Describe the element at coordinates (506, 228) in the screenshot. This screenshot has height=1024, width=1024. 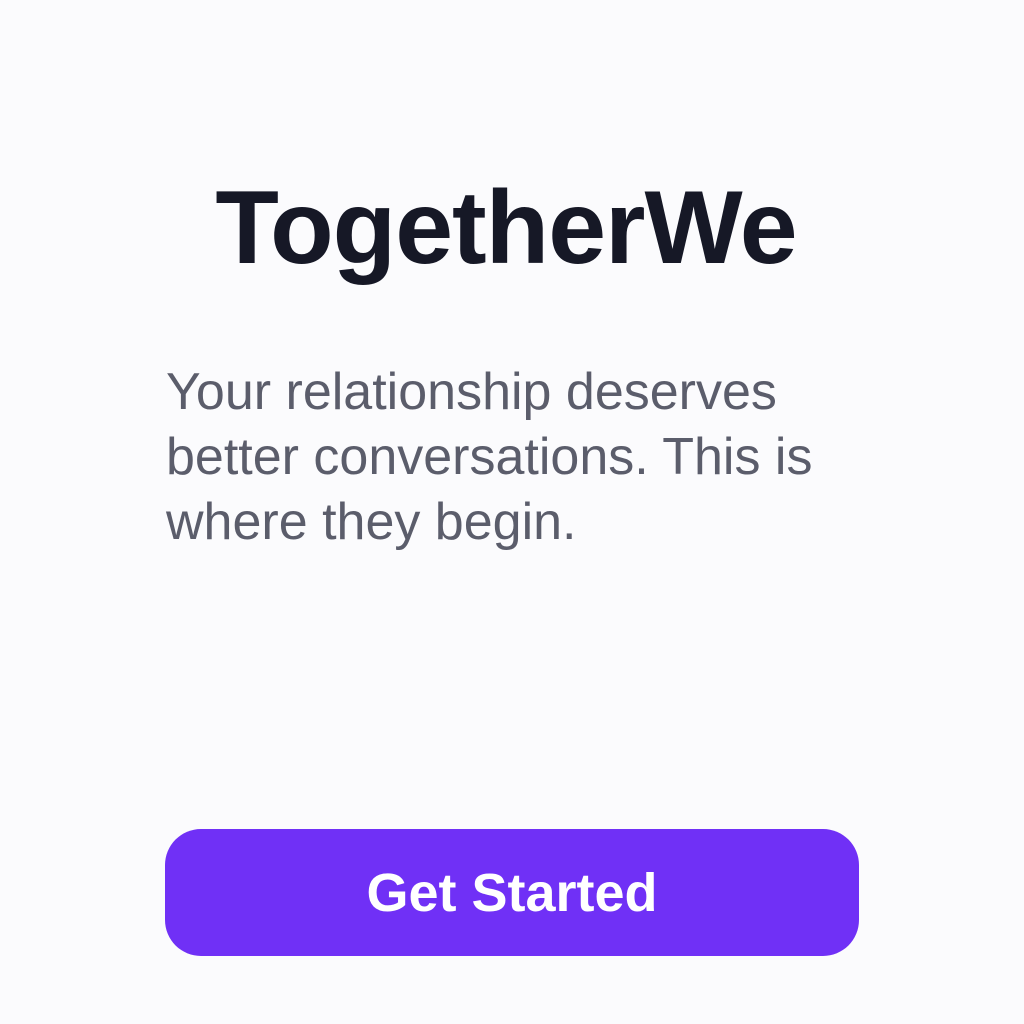
I see `app-title: TogetherWe` at that location.